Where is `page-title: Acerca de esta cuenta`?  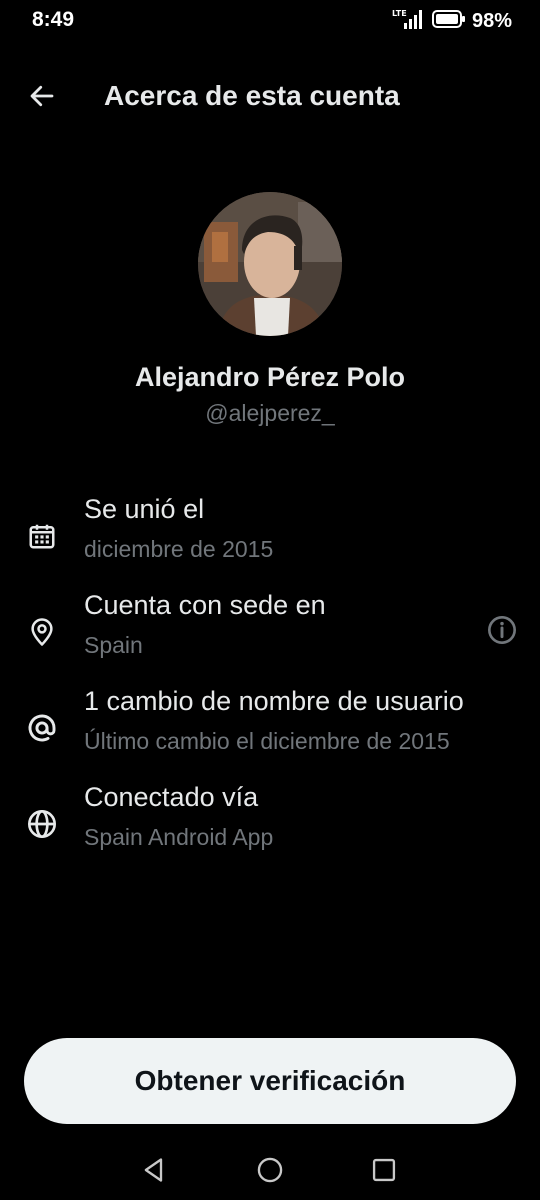 page-title: Acerca de esta cuenta is located at coordinates (252, 95).